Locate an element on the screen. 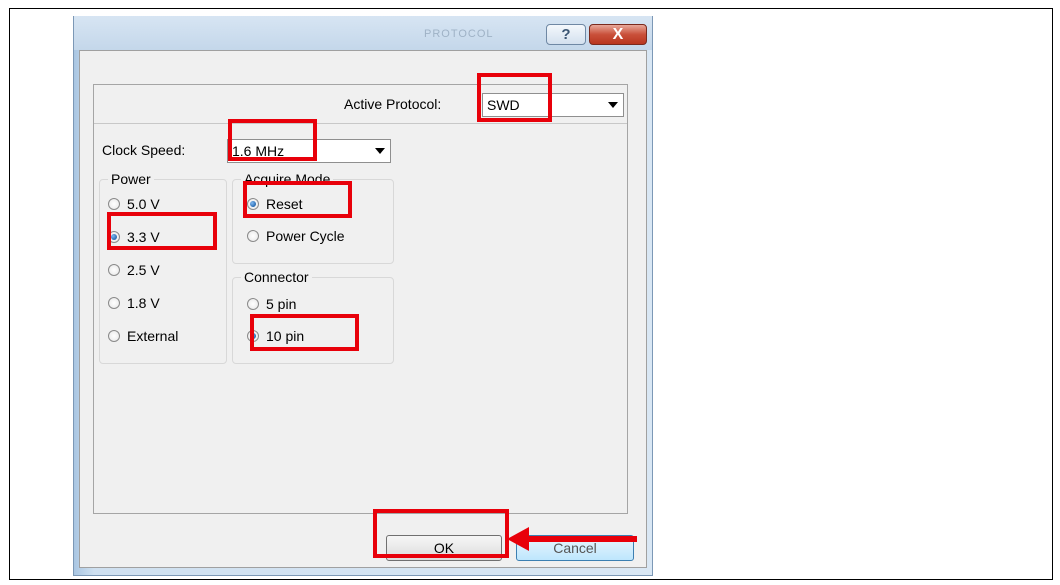 The height and width of the screenshot is (585, 1060). help-icon: ? is located at coordinates (566, 34).